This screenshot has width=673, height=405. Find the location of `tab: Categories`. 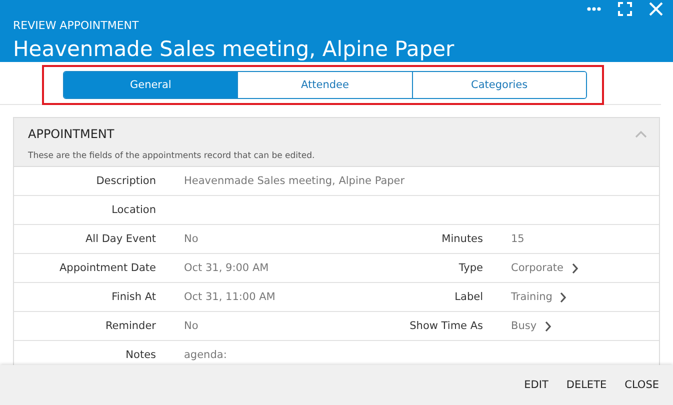

tab: Categories is located at coordinates (499, 85).